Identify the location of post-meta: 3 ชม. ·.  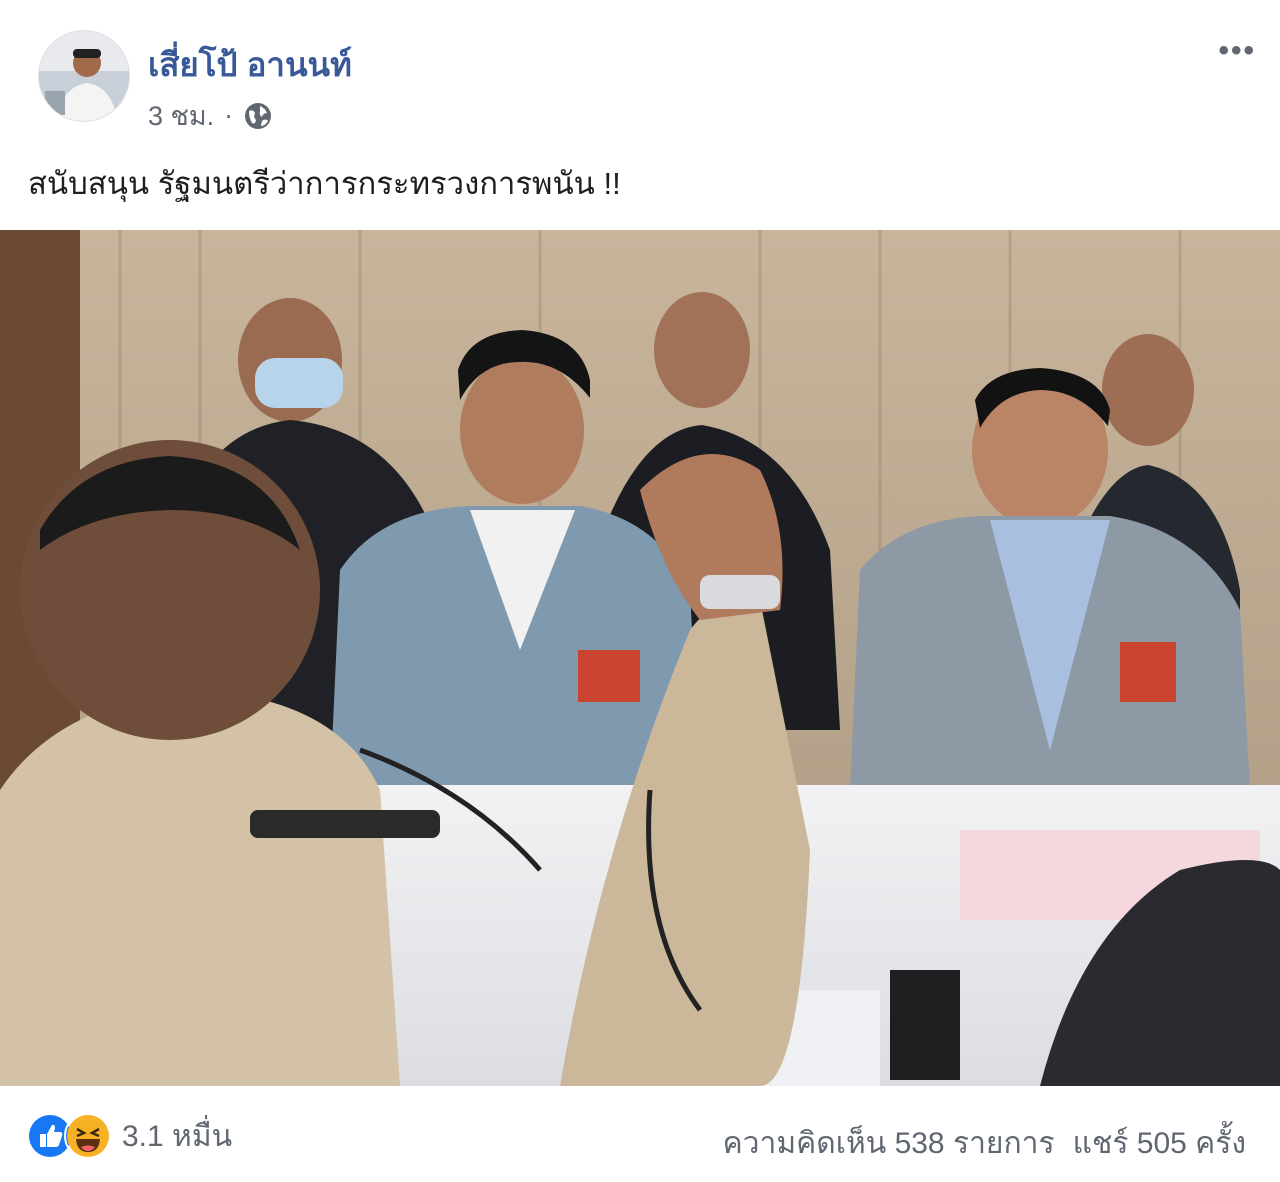
(210, 115).